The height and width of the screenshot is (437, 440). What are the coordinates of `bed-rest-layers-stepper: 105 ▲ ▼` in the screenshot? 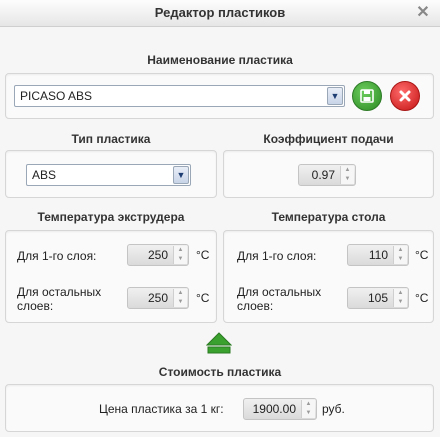 It's located at (378, 298).